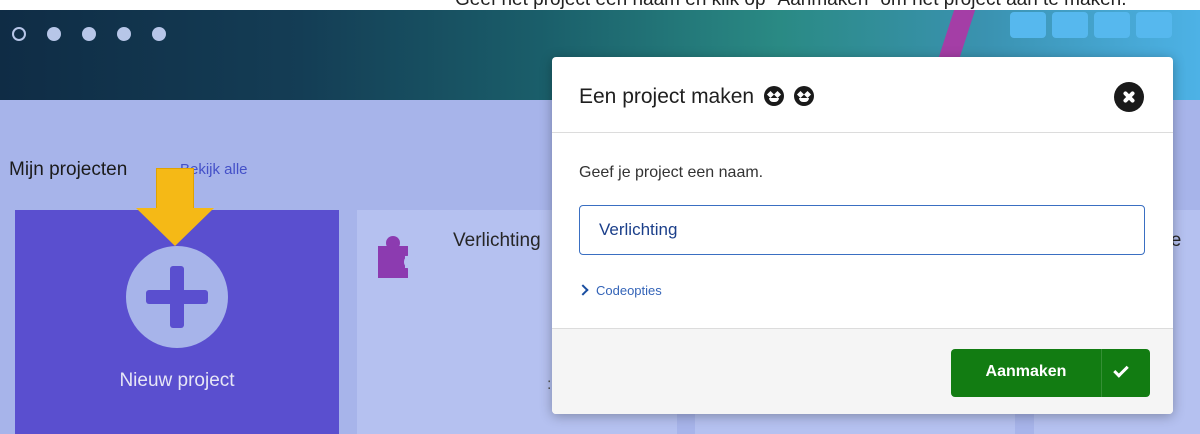 This screenshot has width=1200, height=434. What do you see at coordinates (862, 95) in the screenshot?
I see `dialog-header: Een project maken` at bounding box center [862, 95].